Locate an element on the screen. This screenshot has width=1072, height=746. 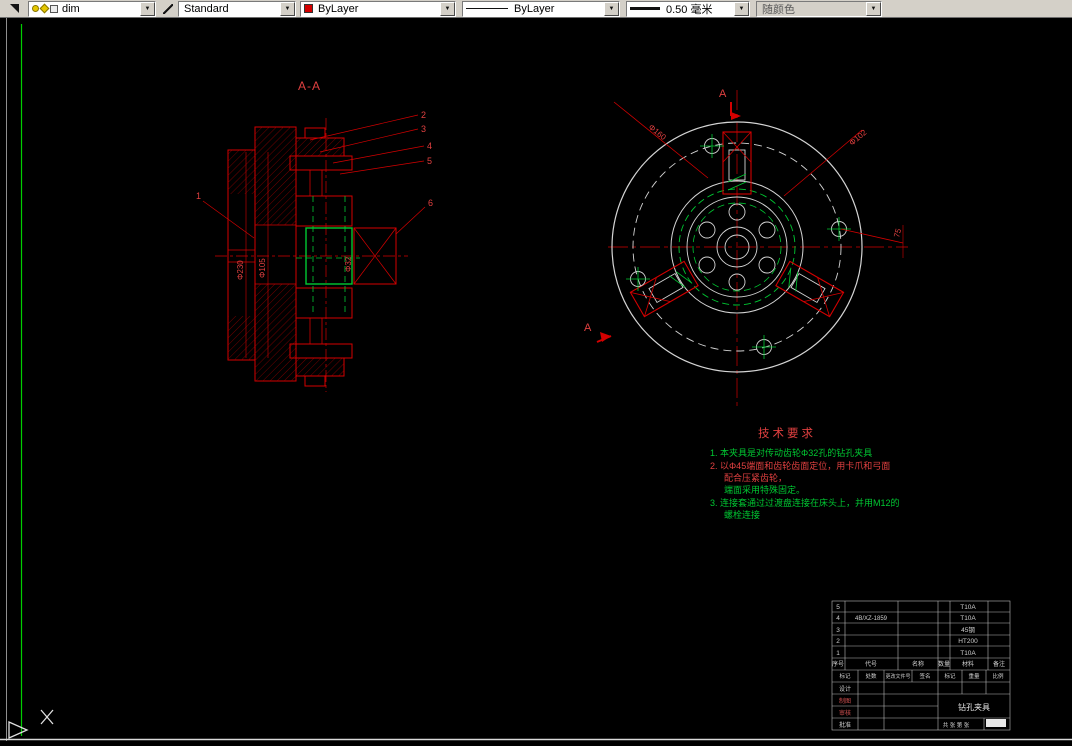
linetype-sample-icon is located at coordinates (487, 8).